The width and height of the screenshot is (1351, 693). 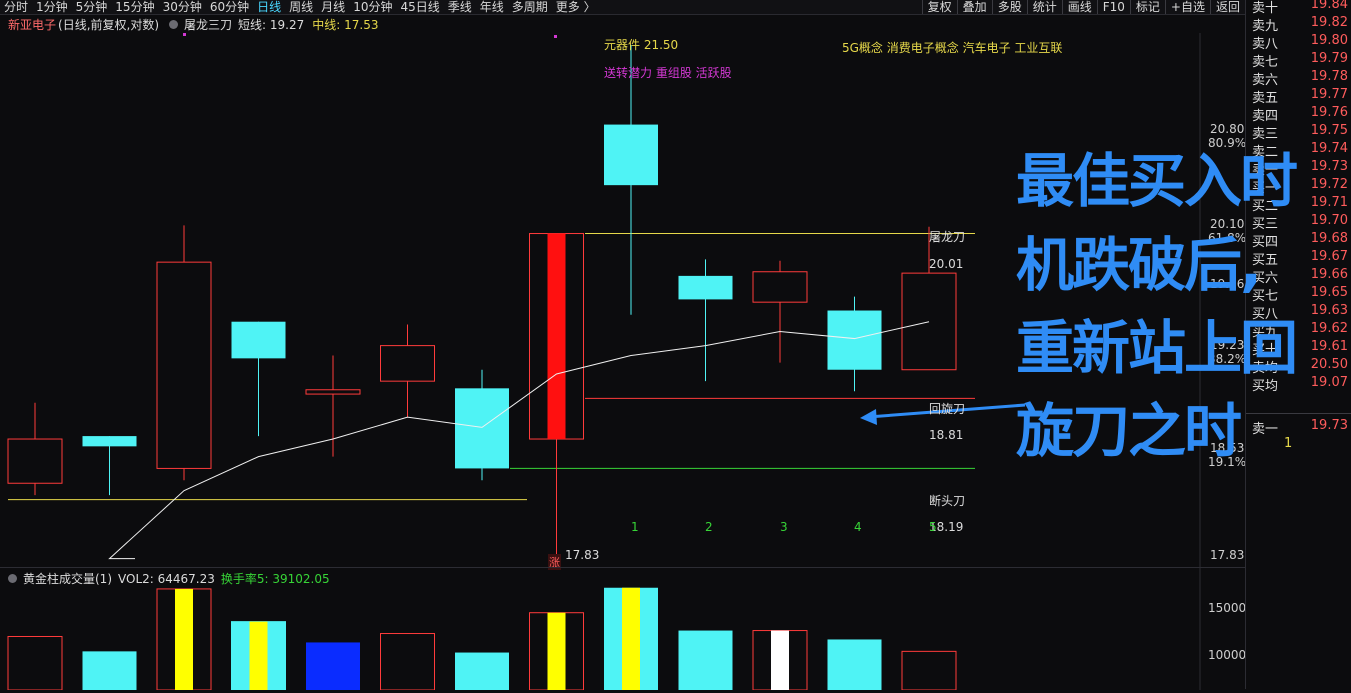 What do you see at coordinates (52, 7) in the screenshot?
I see `period-tab-1: 1分钟` at bounding box center [52, 7].